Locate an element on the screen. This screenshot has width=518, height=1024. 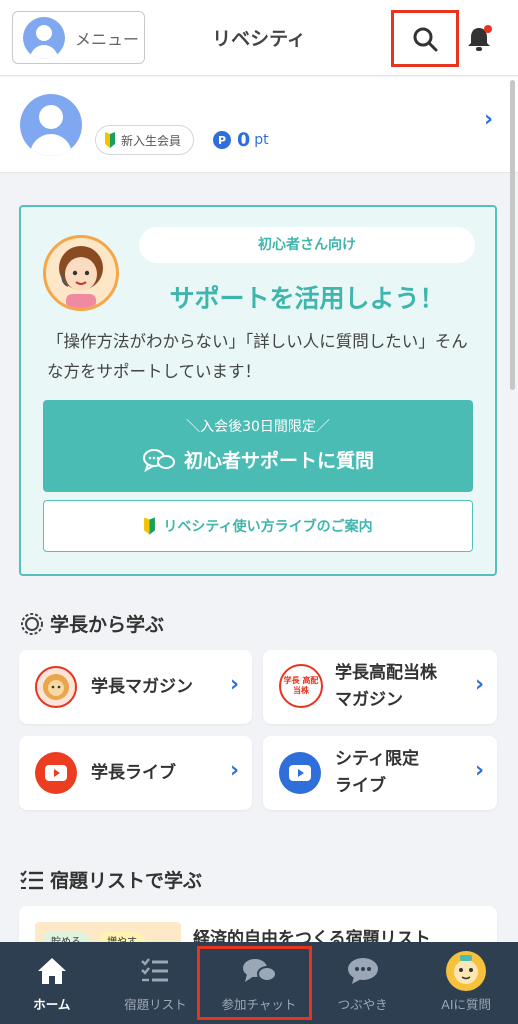
lion-icon is located at coordinates (56, 687).